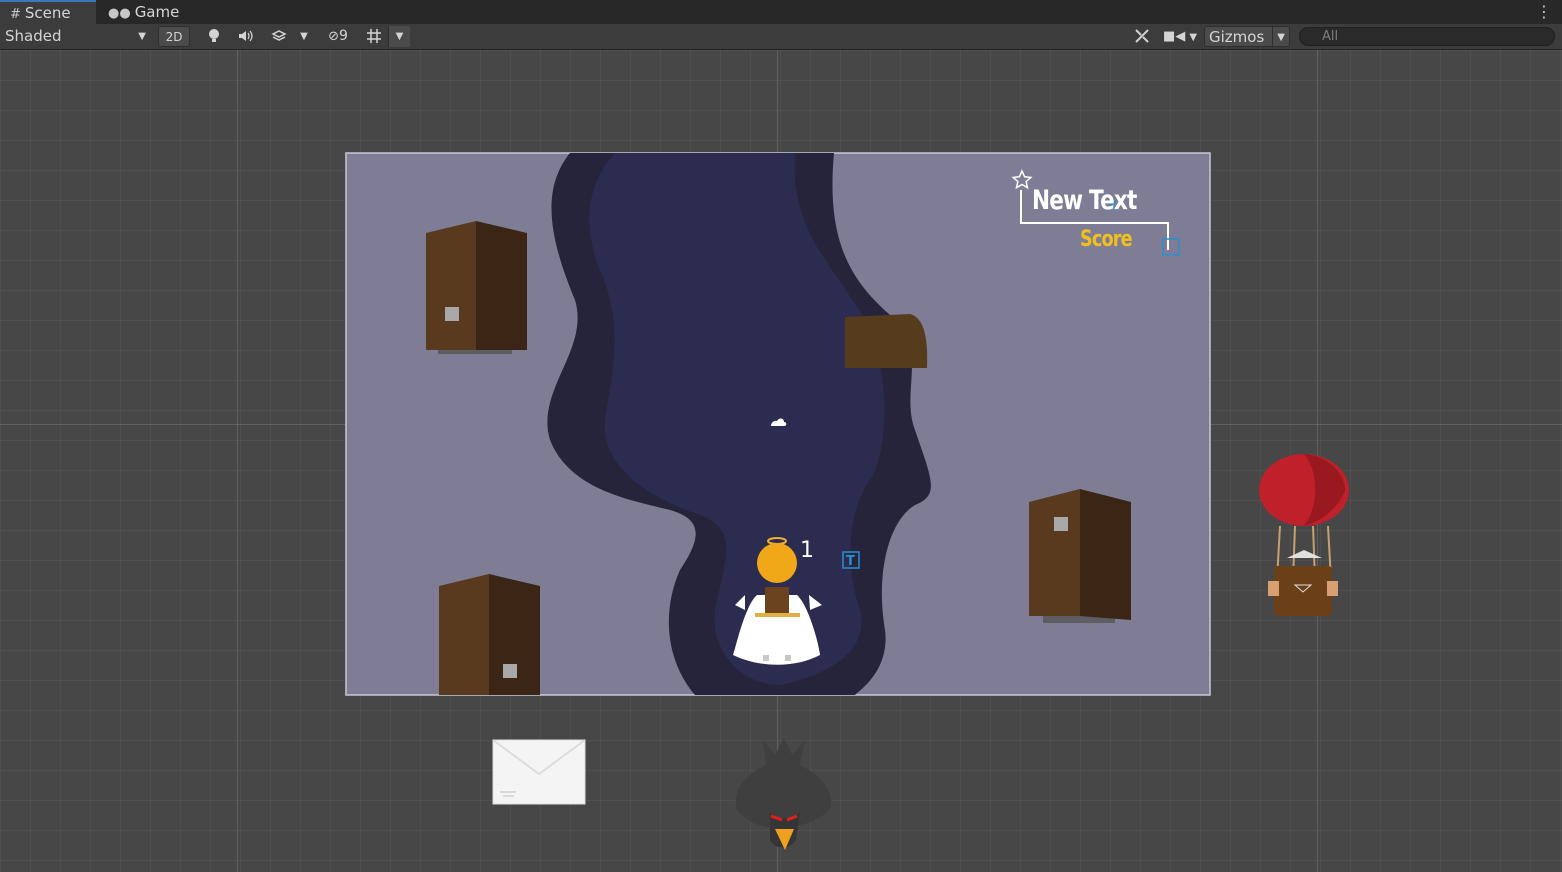 The image size is (1562, 872). I want to click on camera-icon: ■◀, so click(1174, 36).